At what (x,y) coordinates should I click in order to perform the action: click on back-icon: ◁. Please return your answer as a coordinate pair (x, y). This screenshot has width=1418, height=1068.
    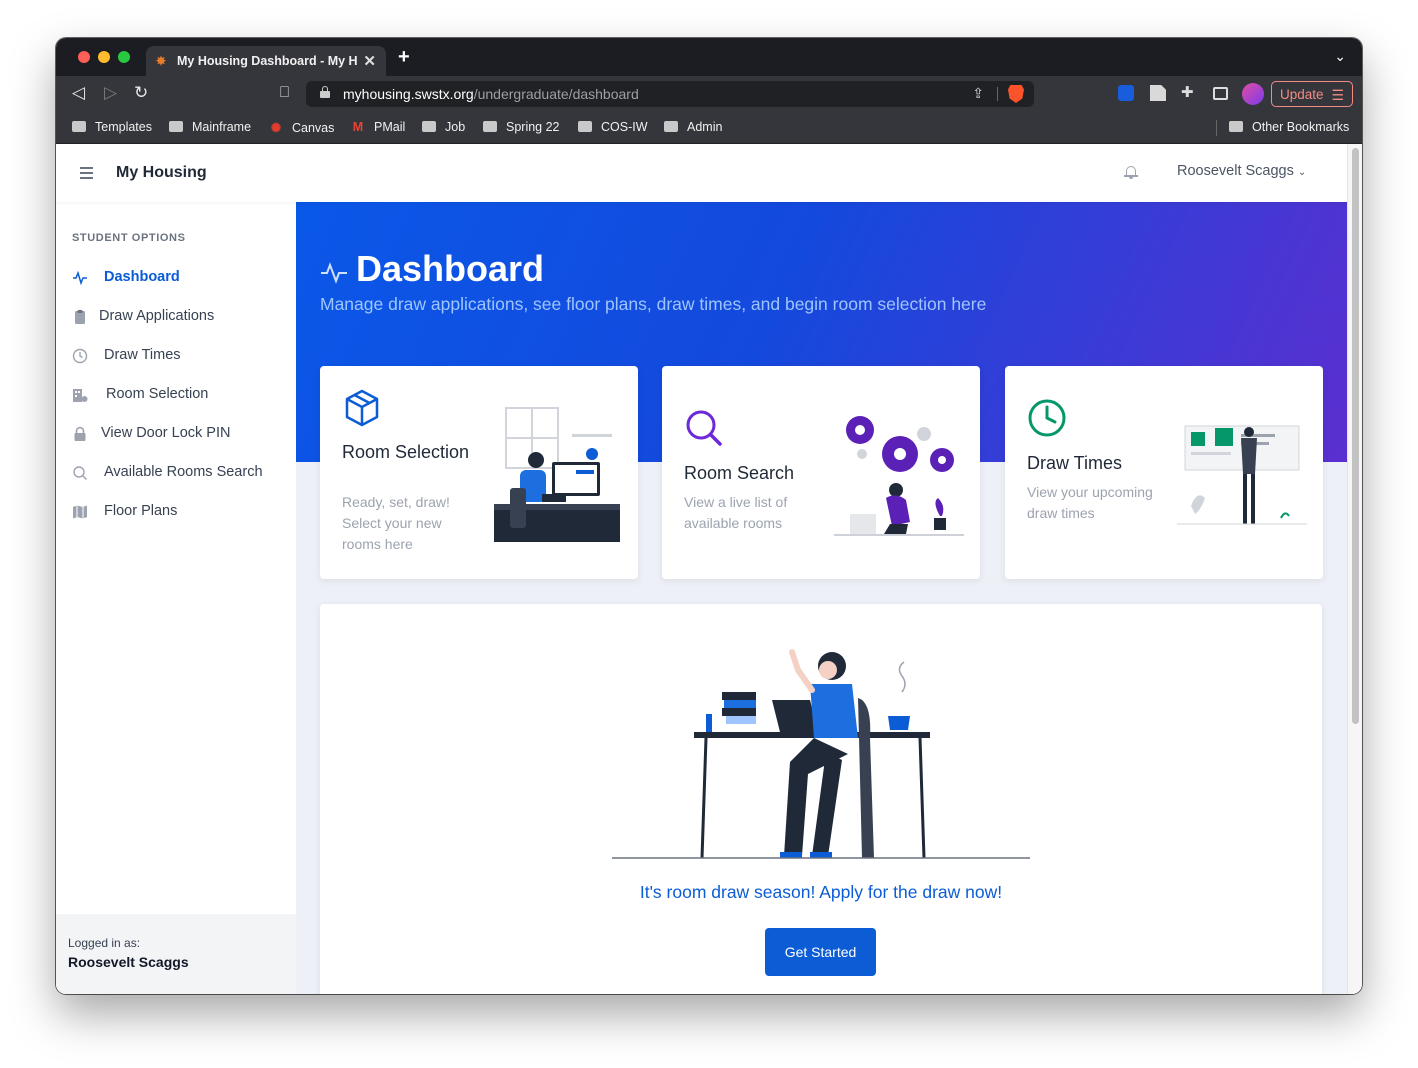
    Looking at the image, I should click on (78, 93).